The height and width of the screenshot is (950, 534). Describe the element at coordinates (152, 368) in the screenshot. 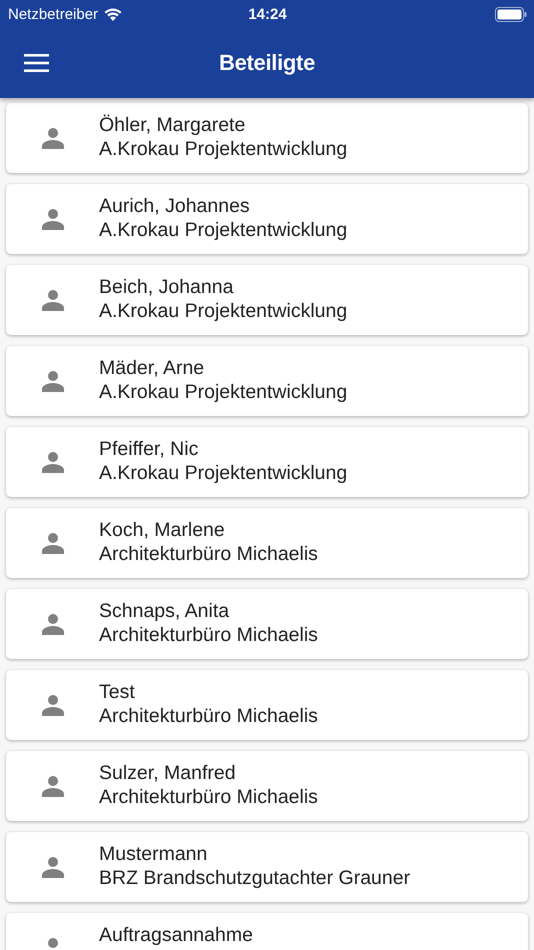

I see `participant-name: Mäder, Arne` at that location.